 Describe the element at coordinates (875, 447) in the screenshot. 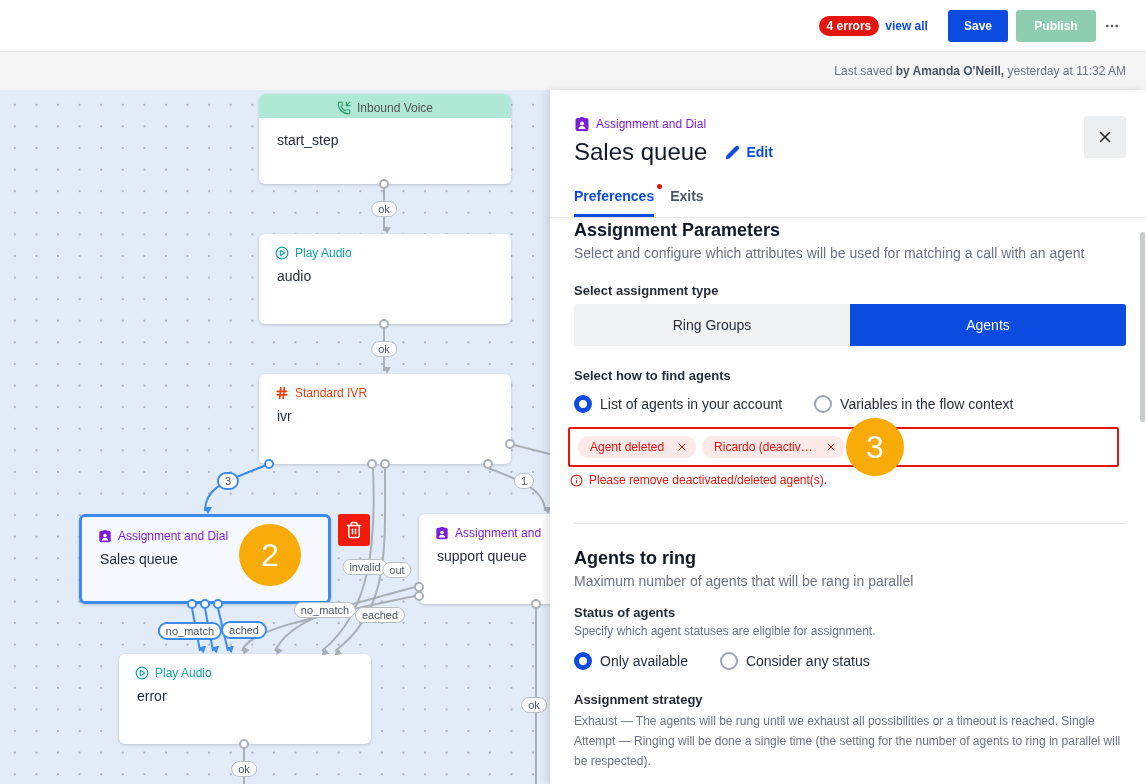

I see `step-marker: 3` at that location.